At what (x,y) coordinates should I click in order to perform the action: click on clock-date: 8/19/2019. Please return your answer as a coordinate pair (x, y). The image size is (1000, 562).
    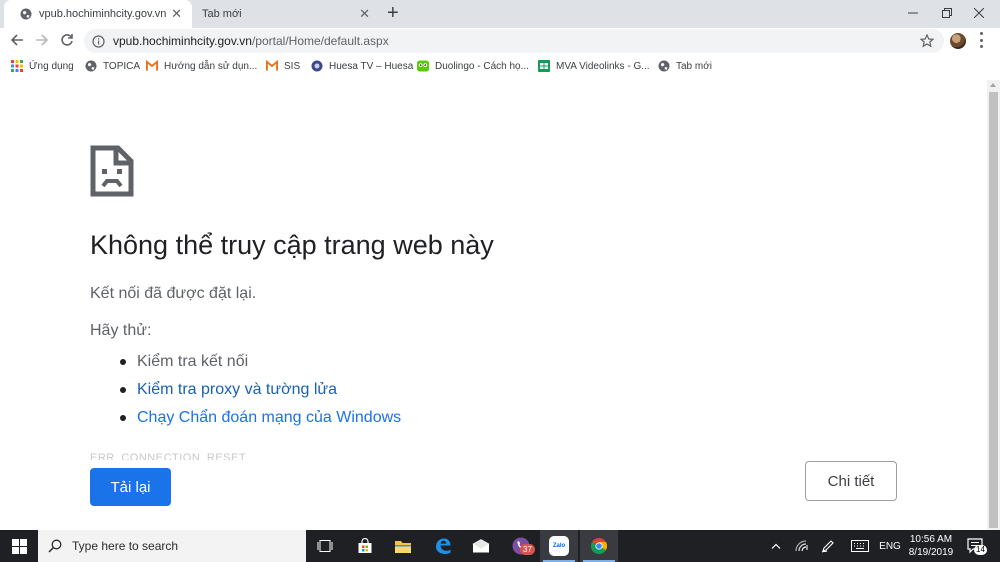
    Looking at the image, I should click on (931, 552).